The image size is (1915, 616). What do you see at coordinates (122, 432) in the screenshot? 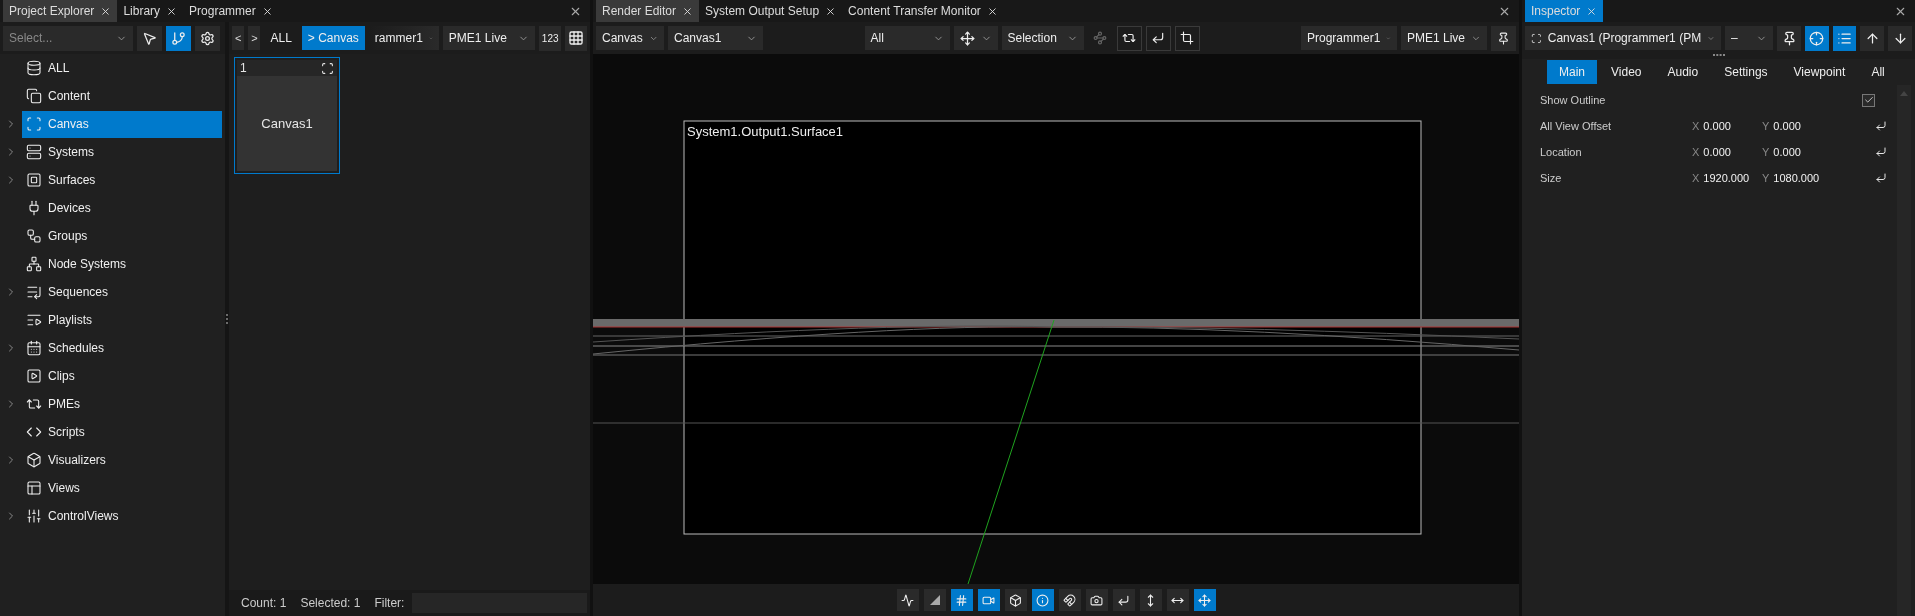
I see `sidebar-item: Scripts` at bounding box center [122, 432].